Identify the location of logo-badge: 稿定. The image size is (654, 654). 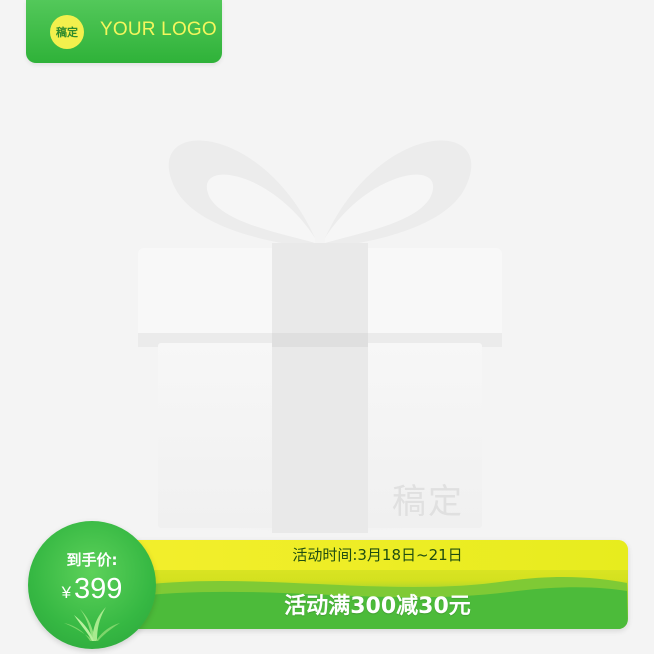
(67, 32).